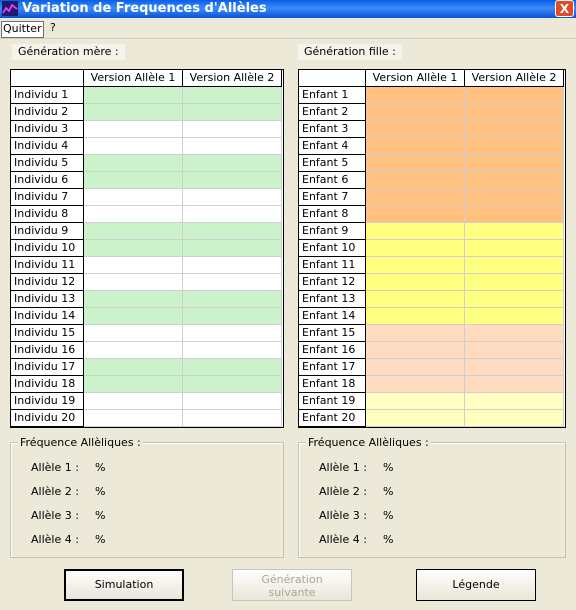  Describe the element at coordinates (343, 467) in the screenshot. I see `allele-label: Allèle 1 :` at that location.